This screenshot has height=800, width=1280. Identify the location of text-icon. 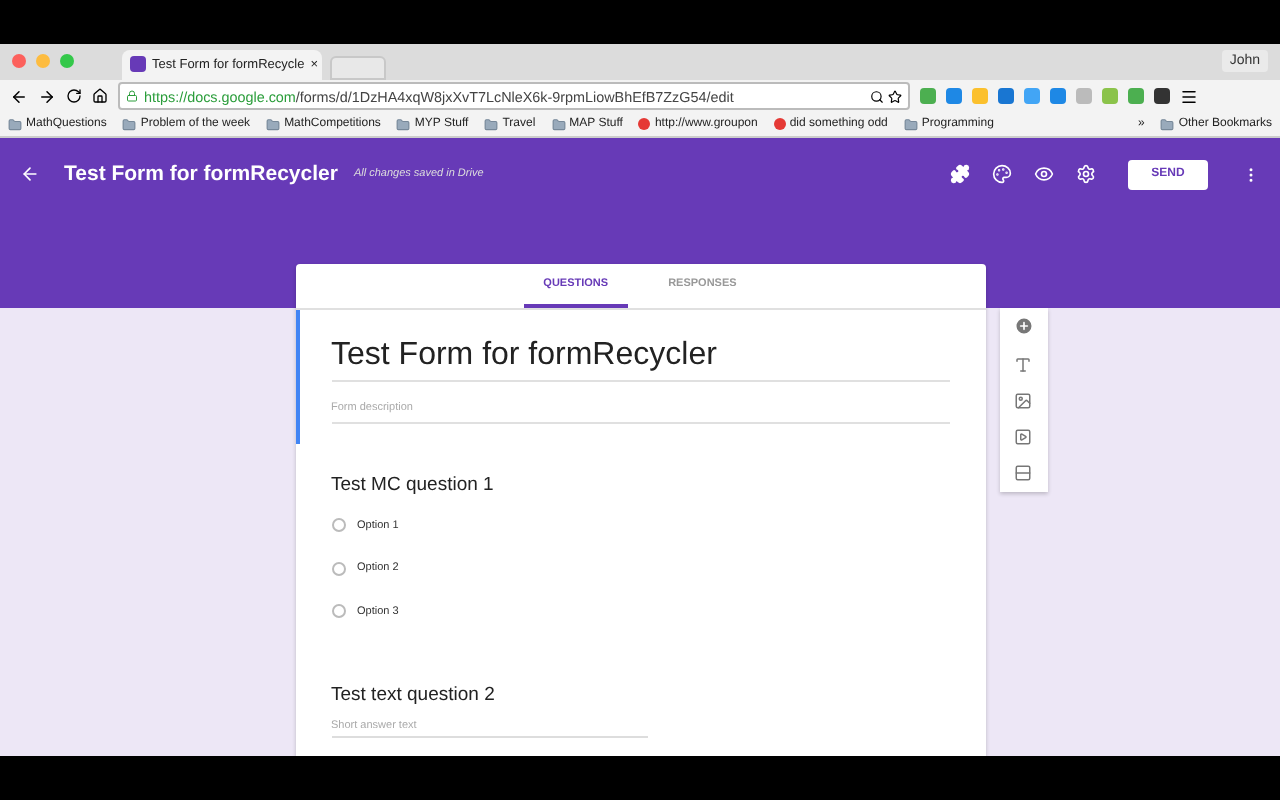
(1023, 364).